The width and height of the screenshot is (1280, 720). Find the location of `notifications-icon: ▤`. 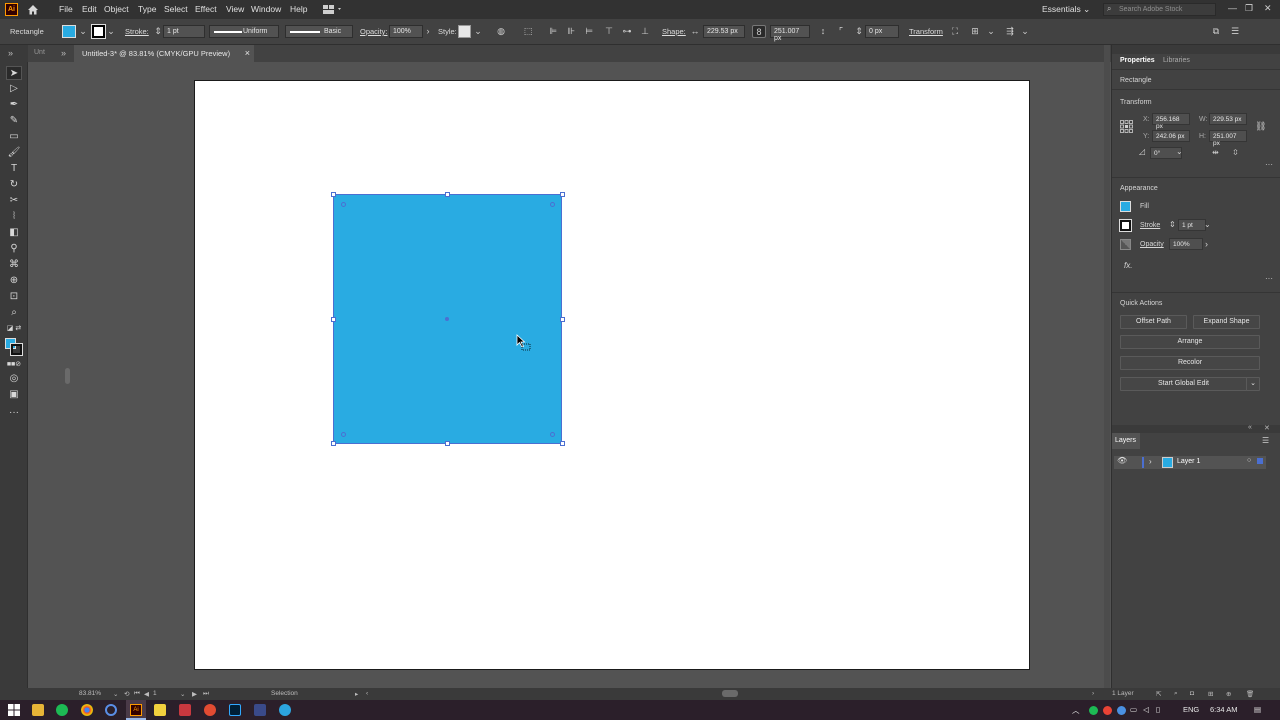

notifications-icon: ▤ is located at coordinates (1257, 709).